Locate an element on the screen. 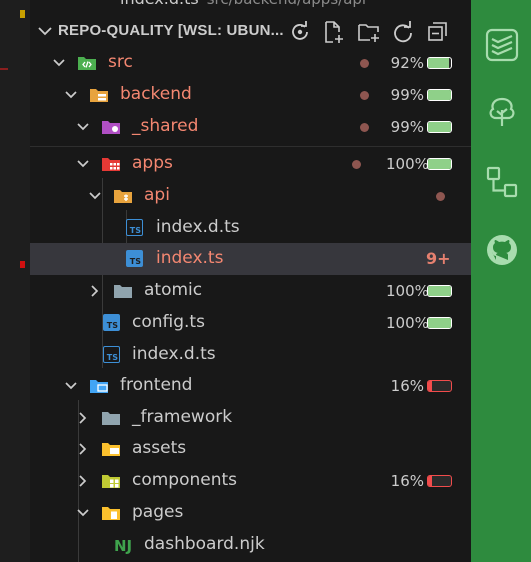  peek-filename: index.d.ts is located at coordinates (159, 4).